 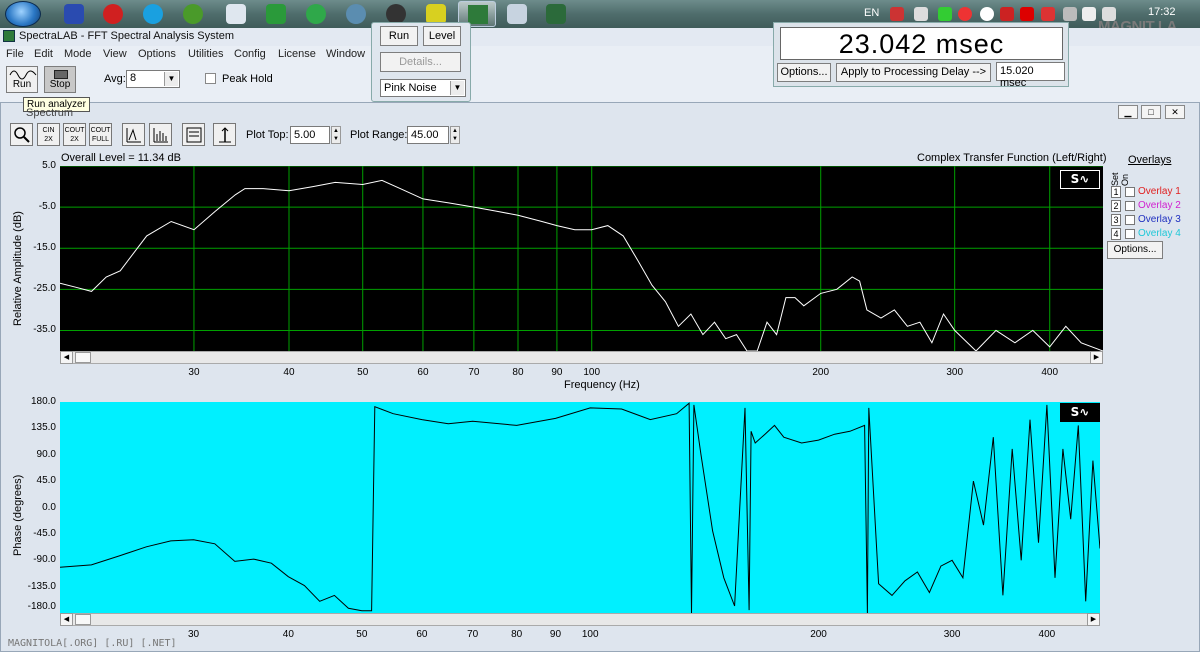 I want to click on menu-options: Options, so click(x=157, y=54).